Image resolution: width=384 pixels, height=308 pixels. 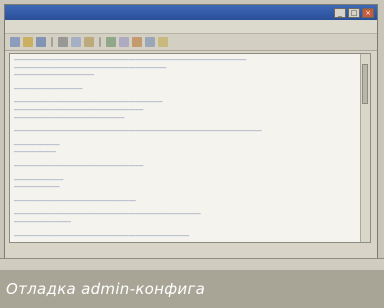 What do you see at coordinates (137, 42) in the screenshot?
I see `run-icon` at bounding box center [137, 42].